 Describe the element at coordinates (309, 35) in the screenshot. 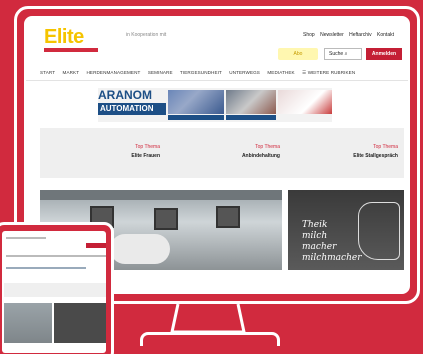

I see `toplink-shop: Shop` at that location.